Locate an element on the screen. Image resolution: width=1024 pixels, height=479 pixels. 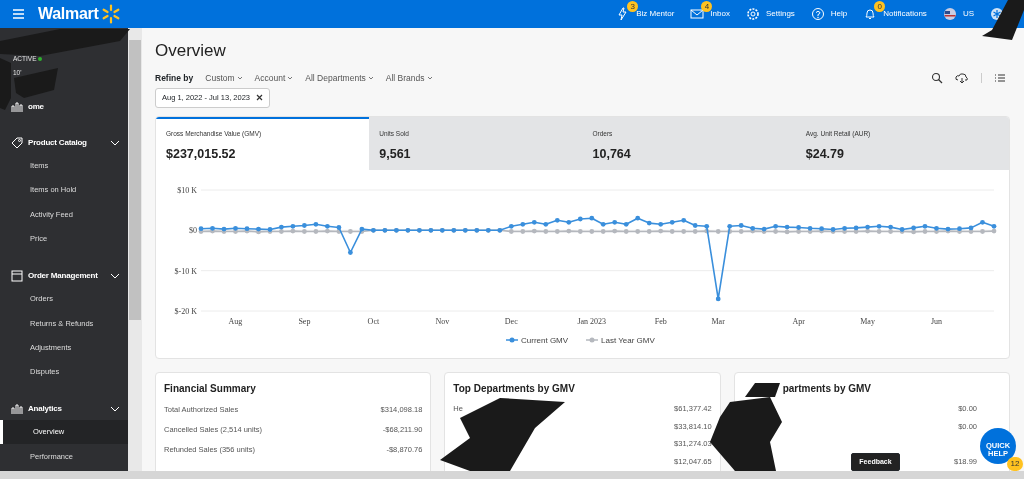
nav-link: Inbox is located at coordinates (720, 14).